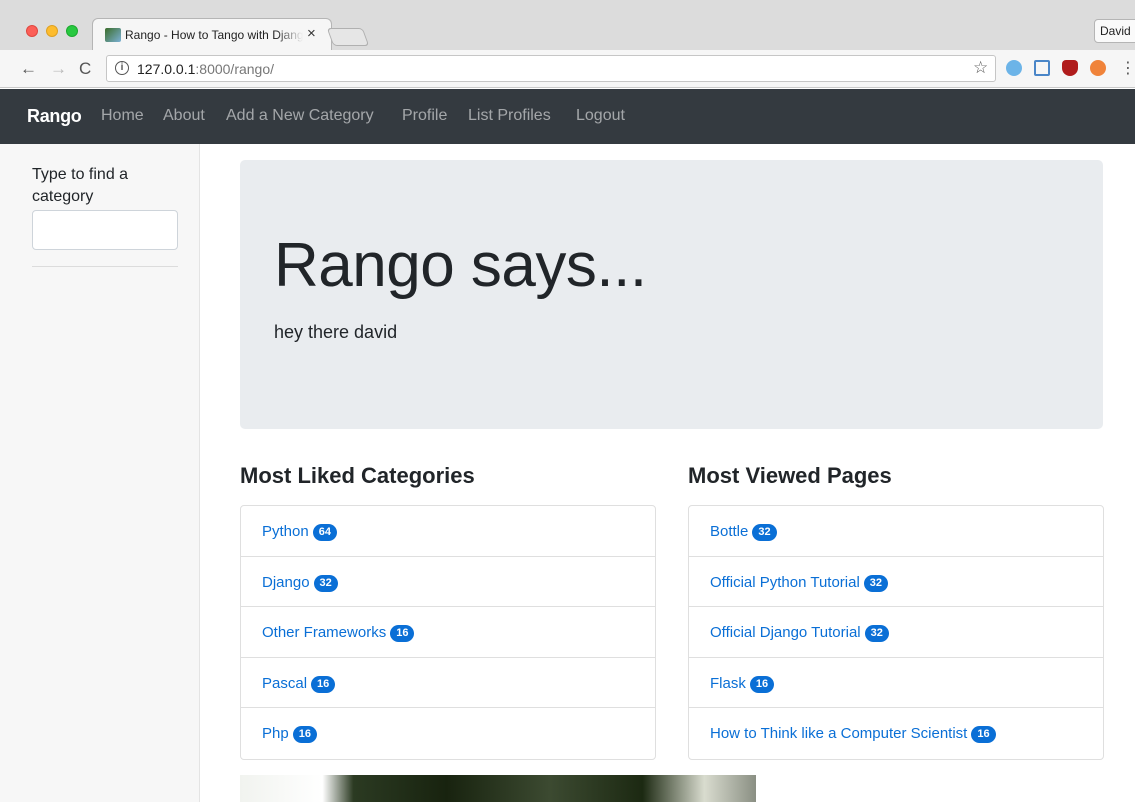  What do you see at coordinates (448, 582) in the screenshot?
I see `list-item: Django 32` at bounding box center [448, 582].